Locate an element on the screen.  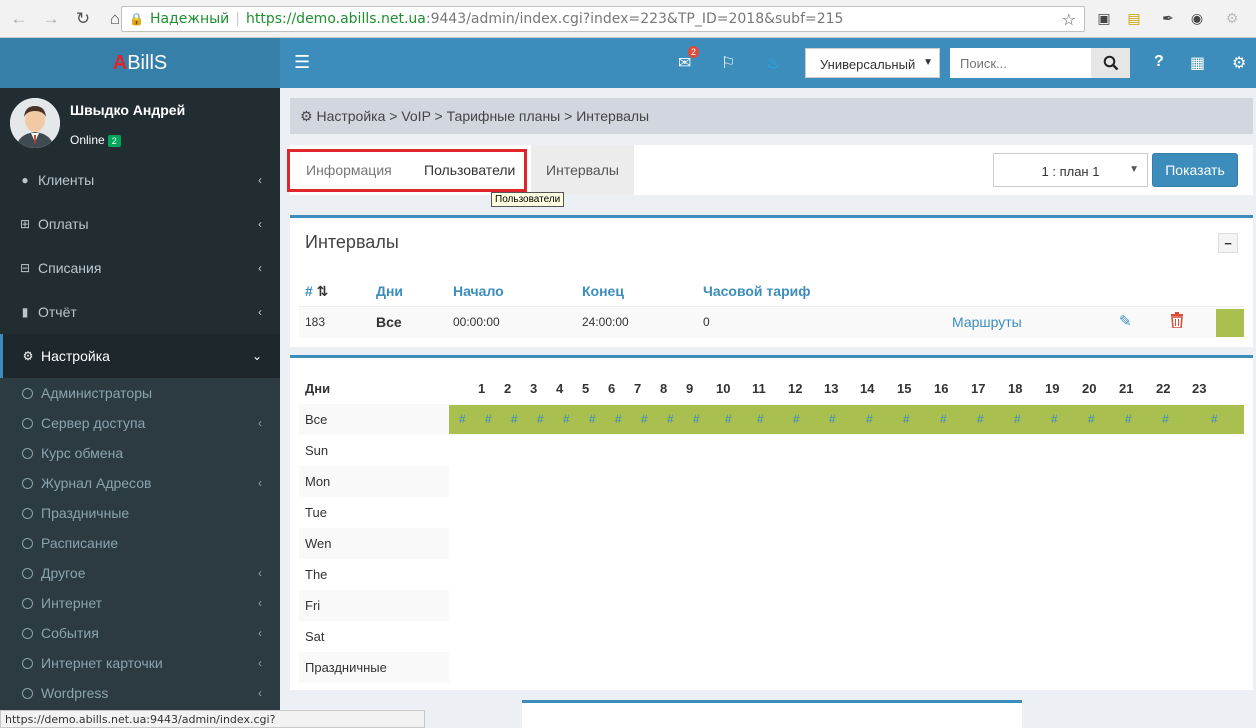
sidebar-item-label: Оплаты is located at coordinates (63, 224).